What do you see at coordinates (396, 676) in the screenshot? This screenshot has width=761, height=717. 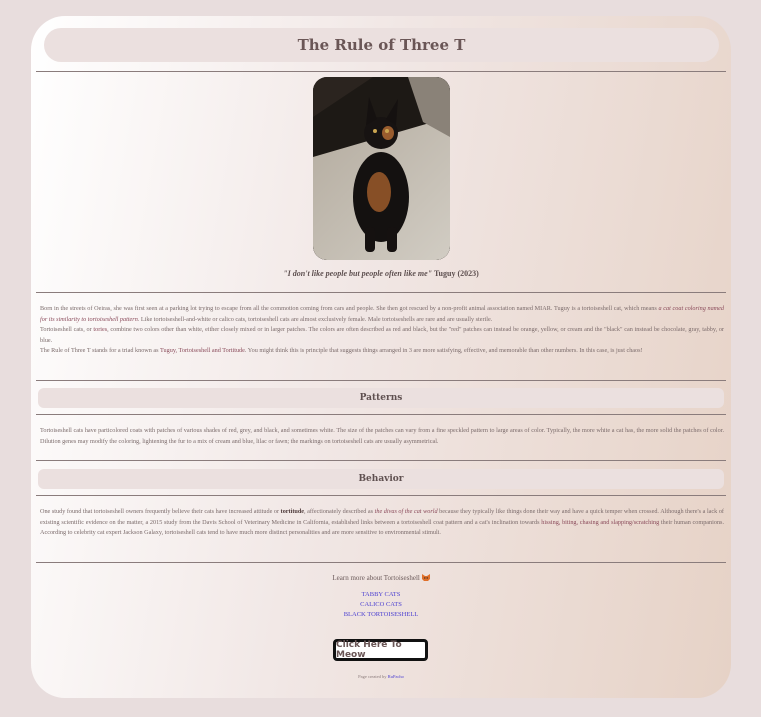 I see `credit-author-link: RuPacho` at bounding box center [396, 676].